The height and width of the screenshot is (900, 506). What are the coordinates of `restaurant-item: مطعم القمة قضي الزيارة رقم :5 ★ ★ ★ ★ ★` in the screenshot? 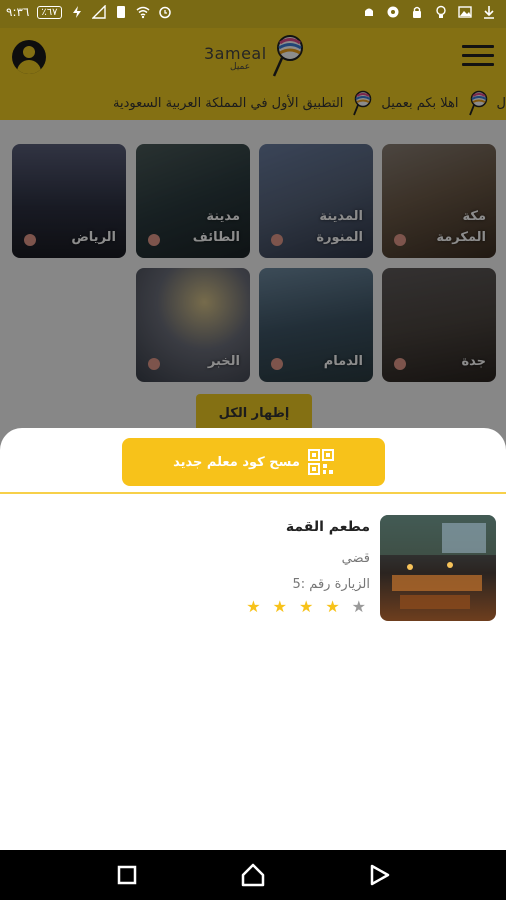 It's located at (253, 568).